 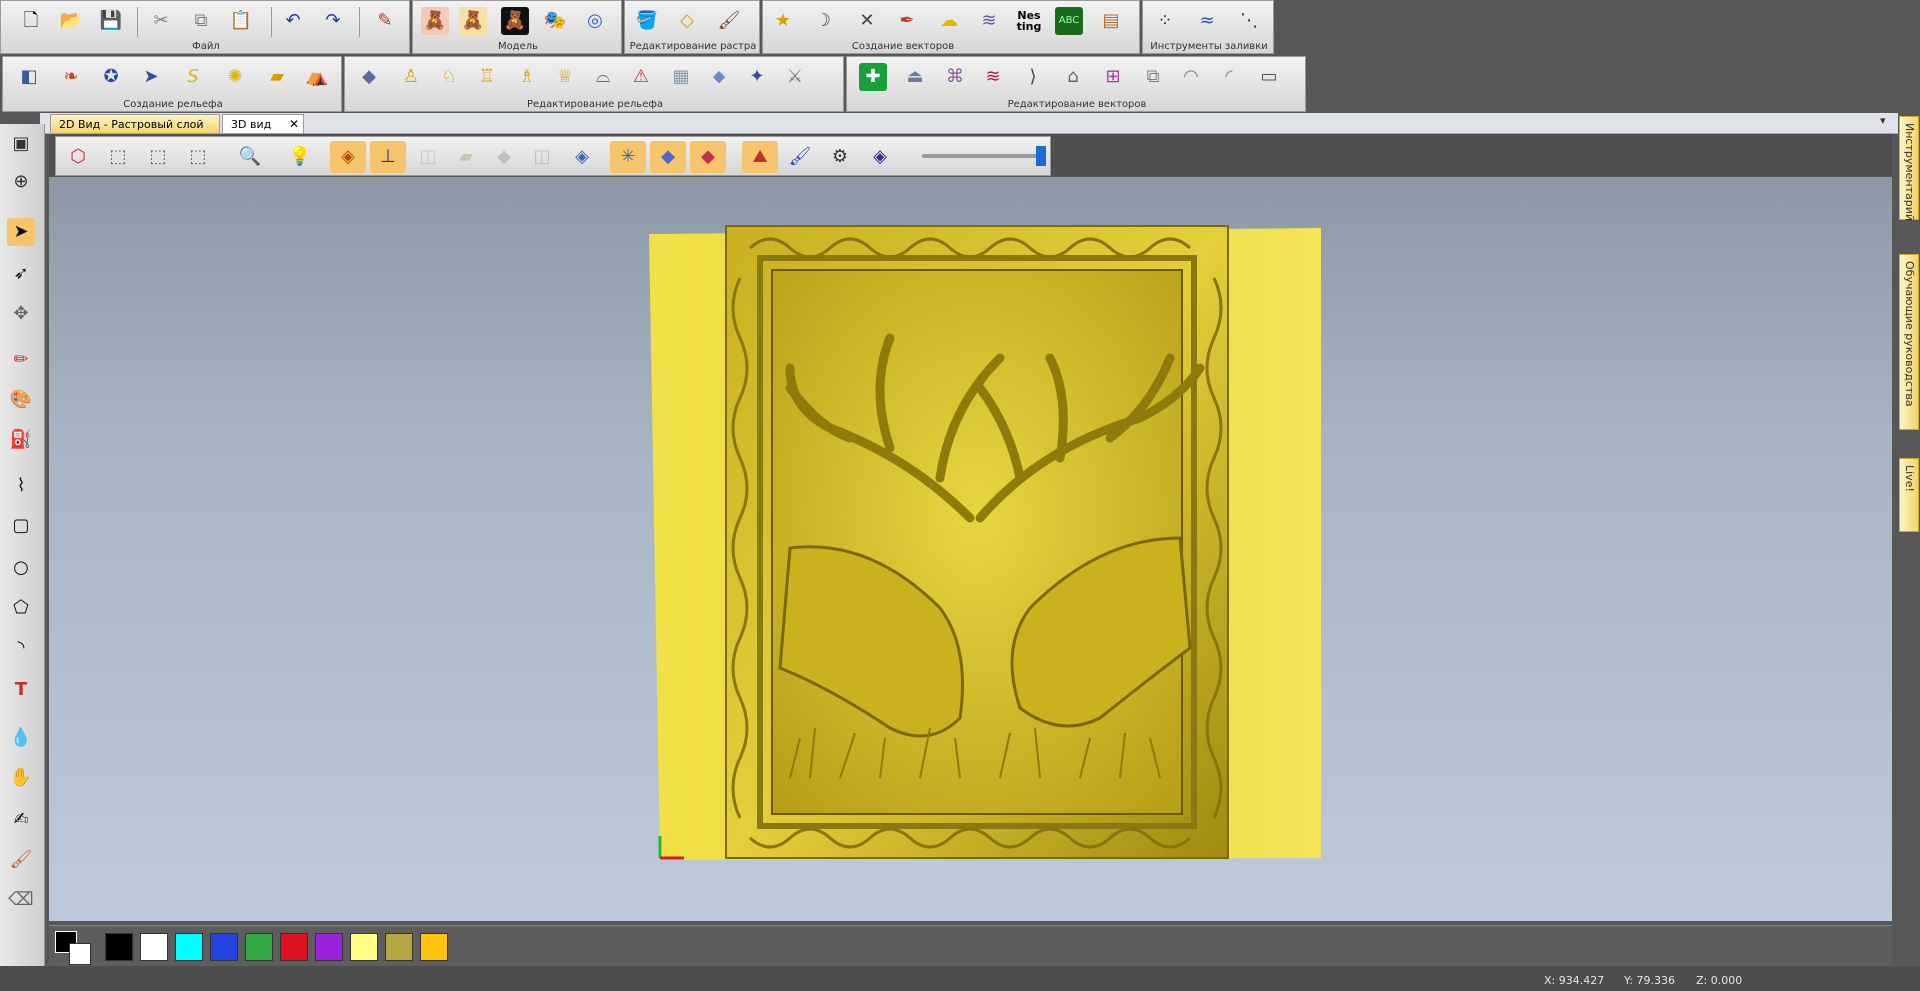 I want to click on vector-edit-arc-icon: ◠, so click(x=1191, y=77).